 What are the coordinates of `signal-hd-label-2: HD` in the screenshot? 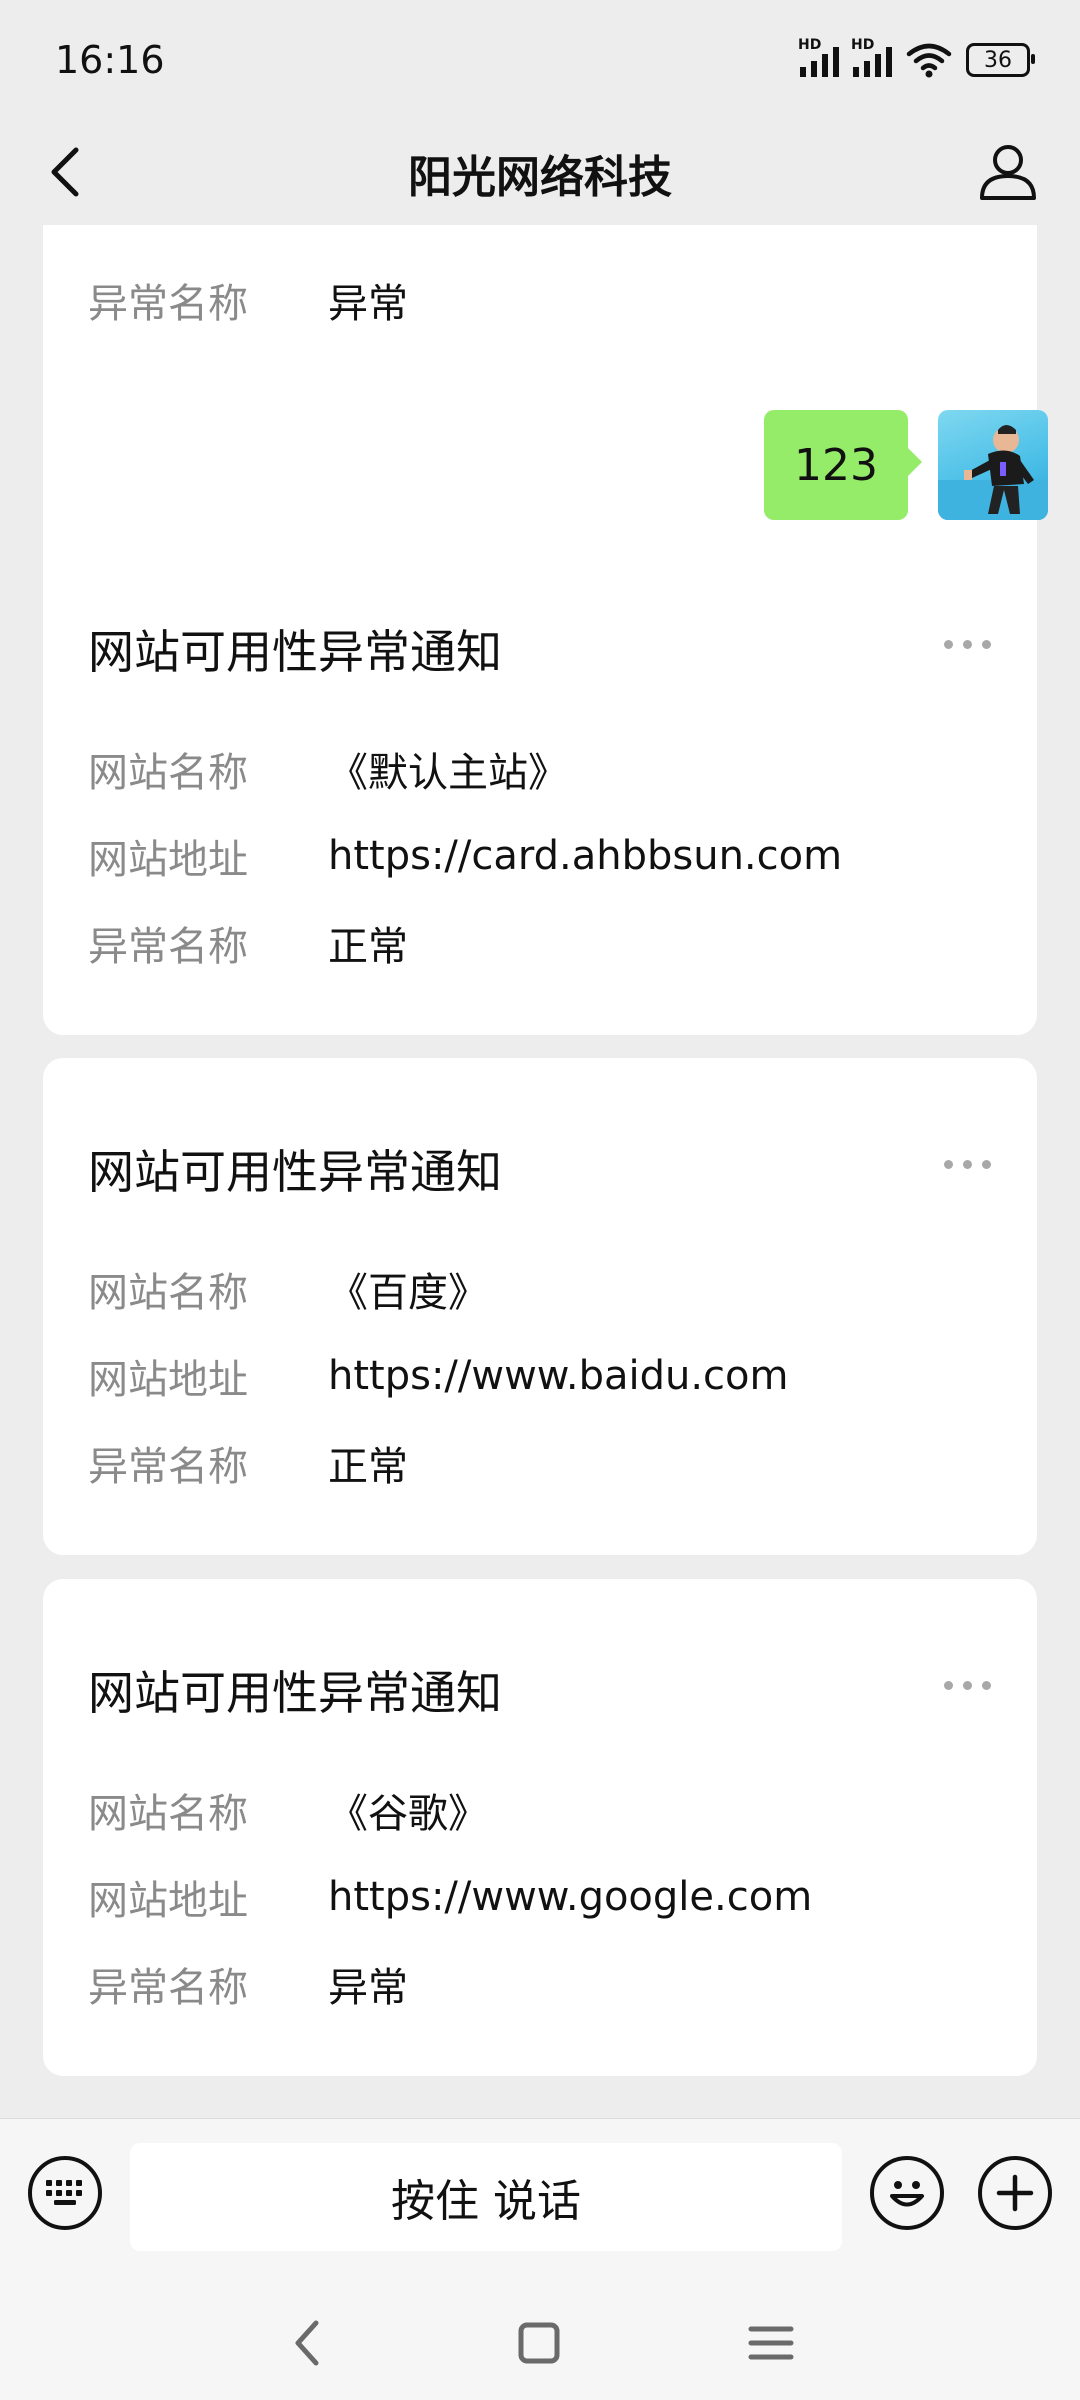 It's located at (863, 45).